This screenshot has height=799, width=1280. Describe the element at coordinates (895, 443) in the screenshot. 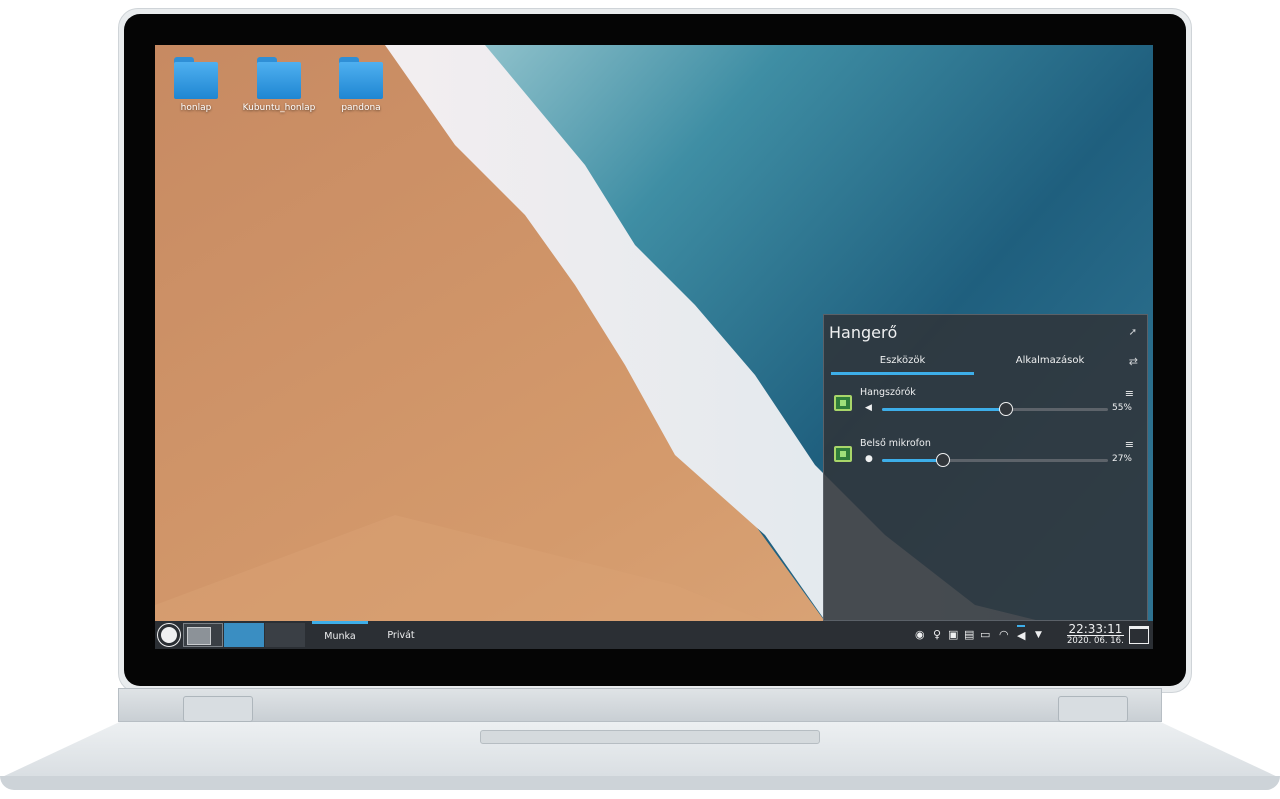

I see `device-name: Belső mikrofon` at that location.